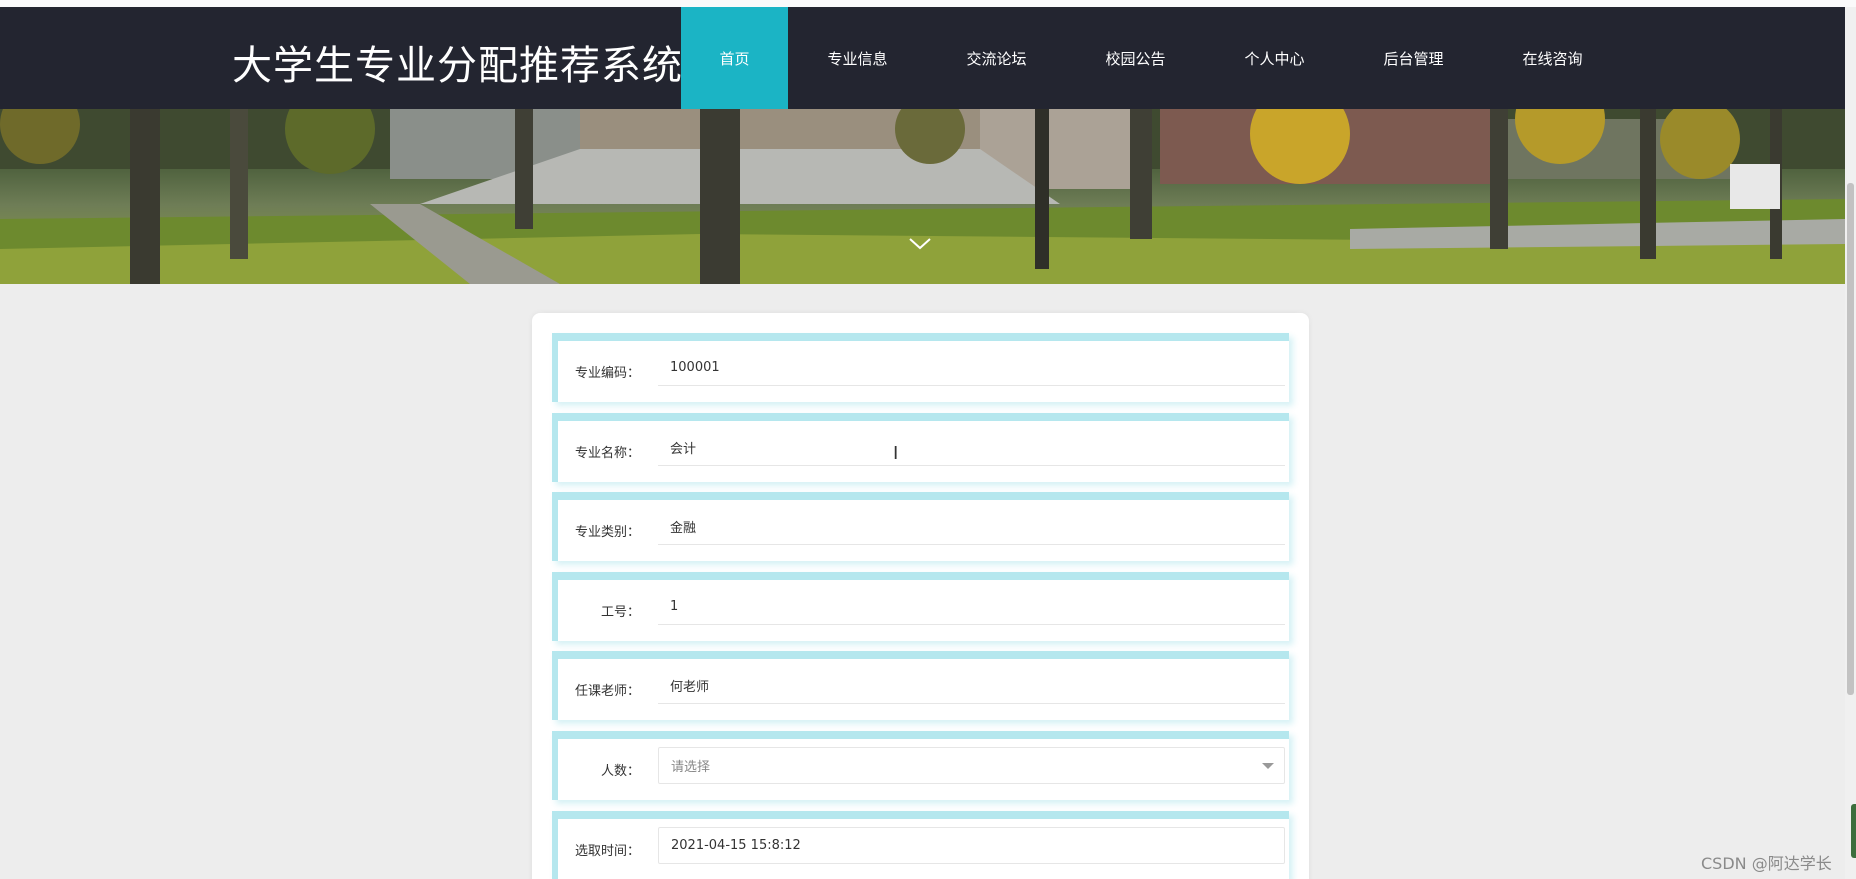  What do you see at coordinates (620, 612) in the screenshot?
I see `field-label: 工号：` at bounding box center [620, 612].